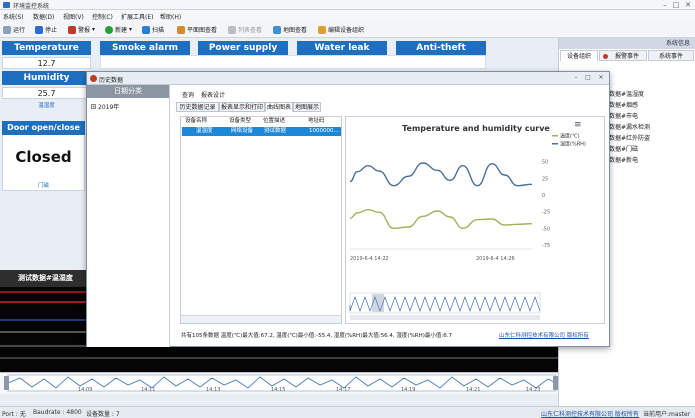  I want to click on grid-cell: 温湿度, so click(204, 131).